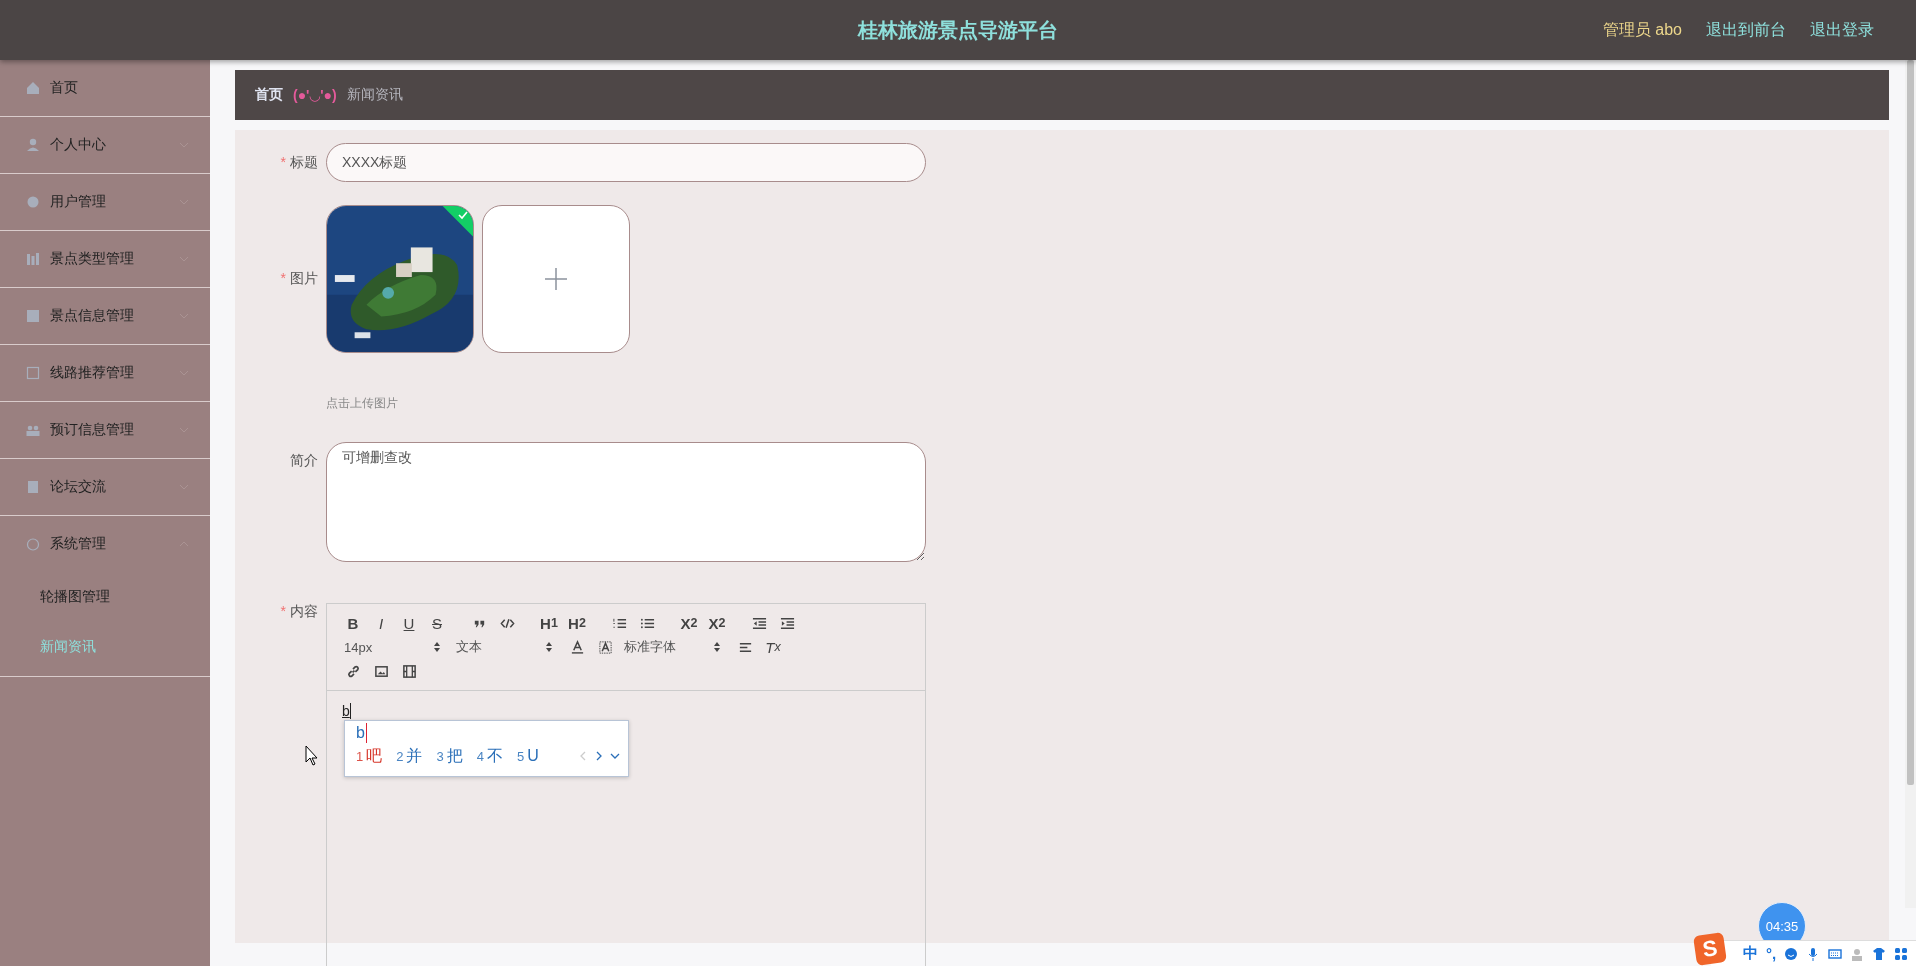 The image size is (1916, 966). Describe the element at coordinates (409, 756) in the screenshot. I see `ime-candidate: 2 并` at that location.